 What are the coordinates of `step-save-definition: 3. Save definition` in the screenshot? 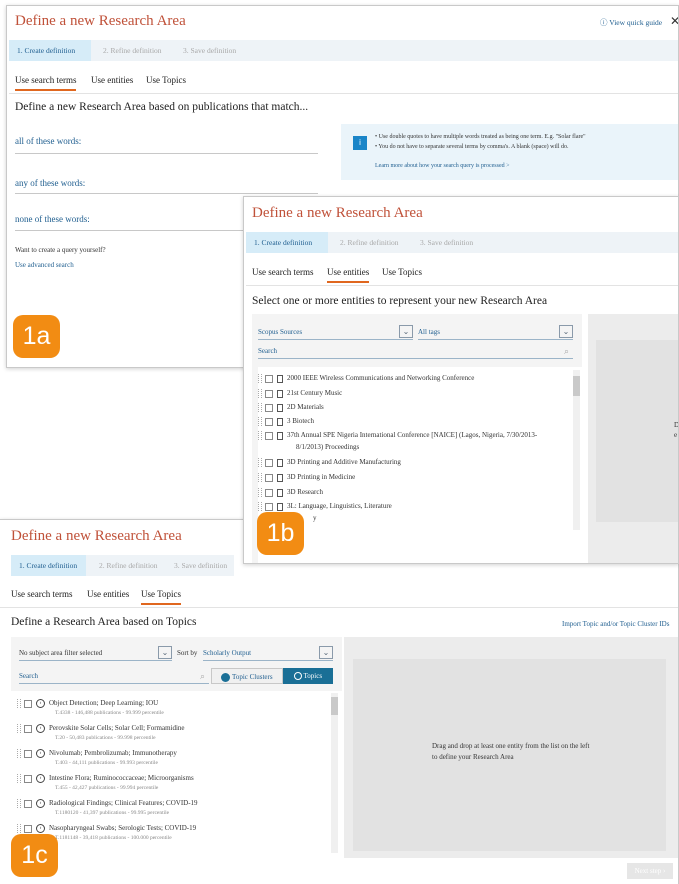 It's located at (447, 242).